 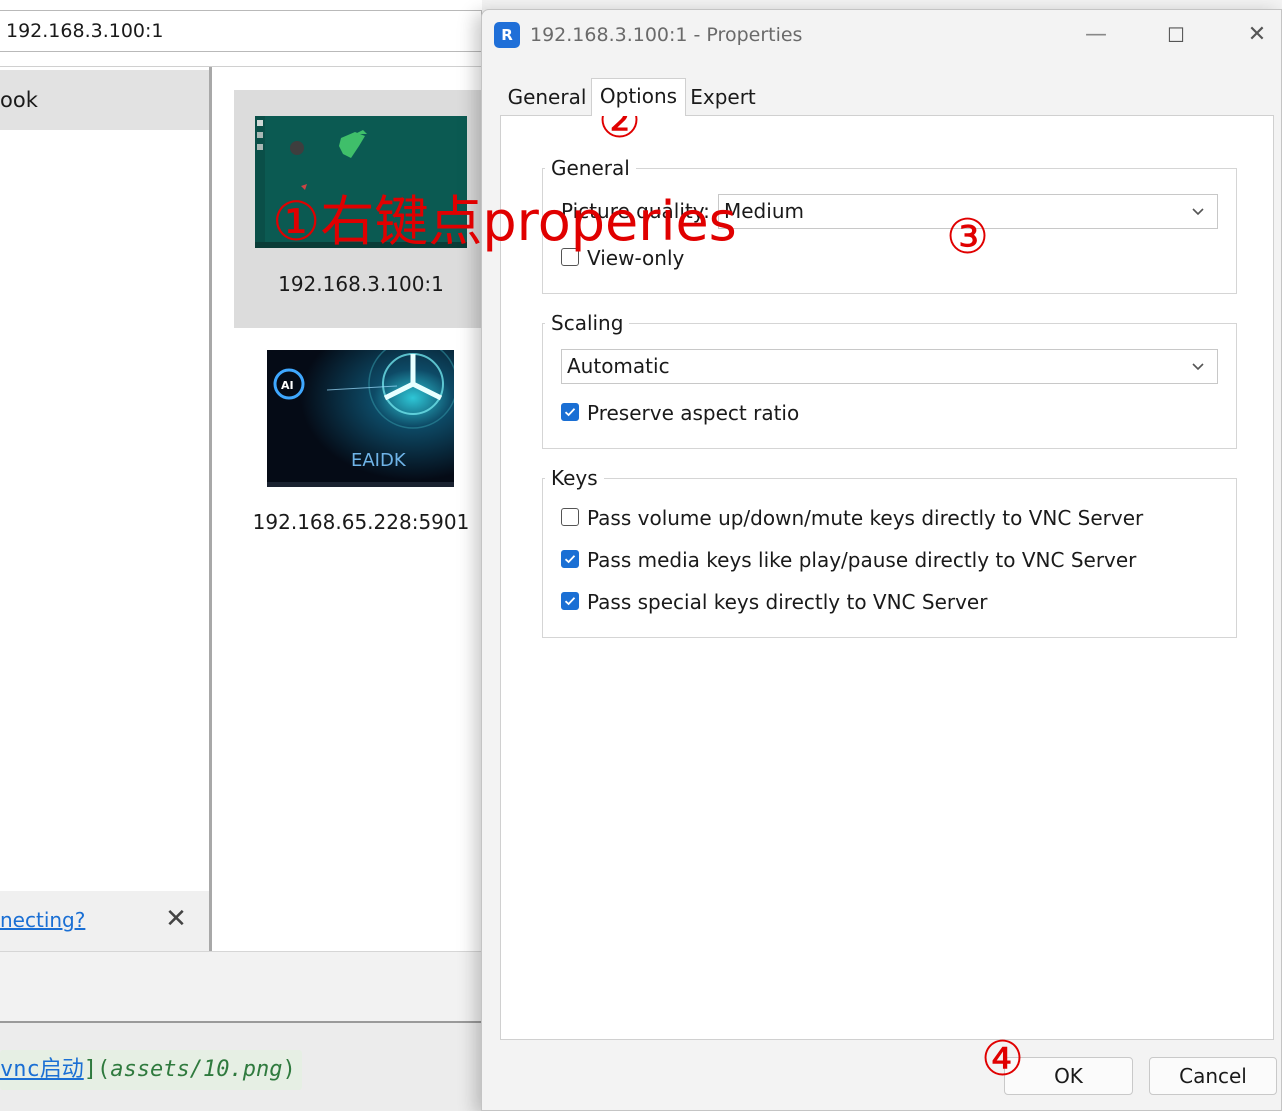 I want to click on markdown-image-link: vnc启动](assets/10.png), so click(x=151, y=1070).